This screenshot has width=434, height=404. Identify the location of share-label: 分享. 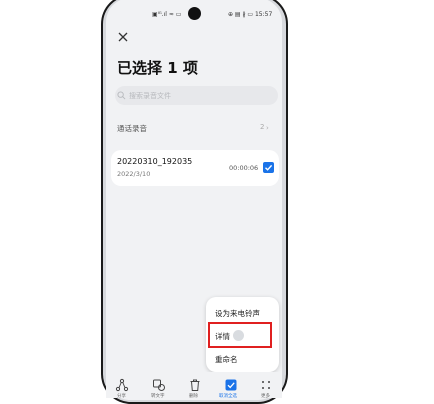
(121, 396).